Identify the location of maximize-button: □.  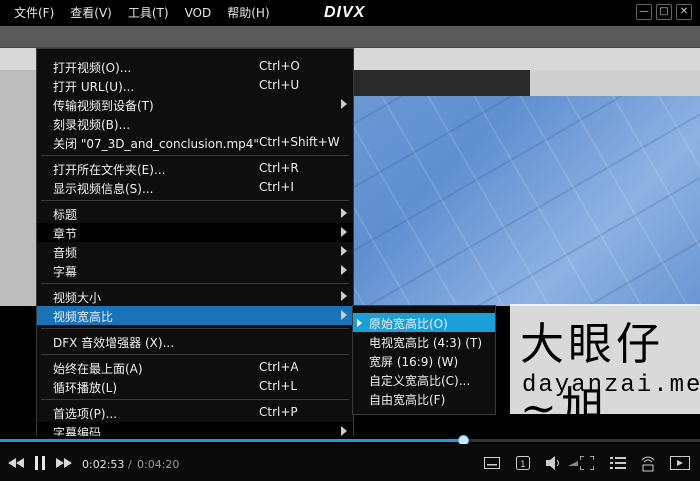
(664, 12).